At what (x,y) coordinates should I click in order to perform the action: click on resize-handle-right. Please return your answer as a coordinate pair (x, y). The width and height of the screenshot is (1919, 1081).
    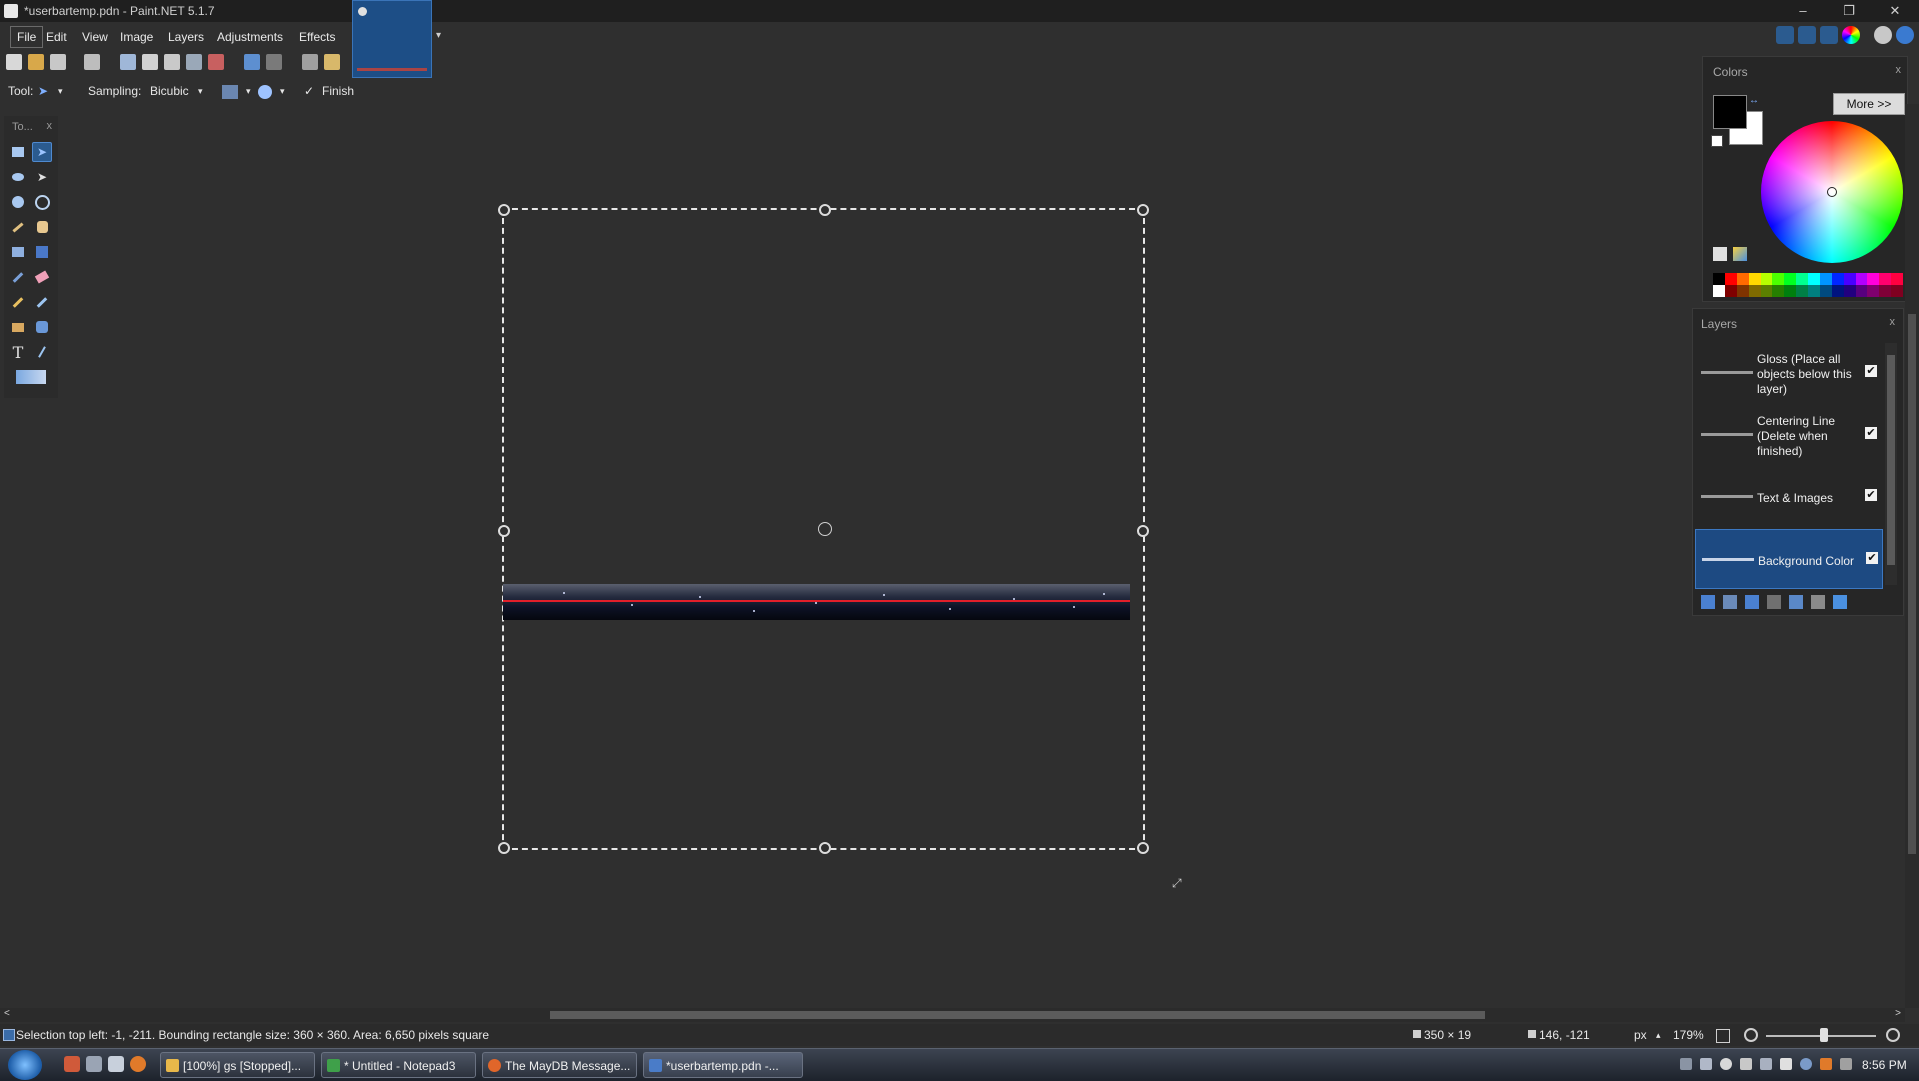
    Looking at the image, I should click on (1143, 531).